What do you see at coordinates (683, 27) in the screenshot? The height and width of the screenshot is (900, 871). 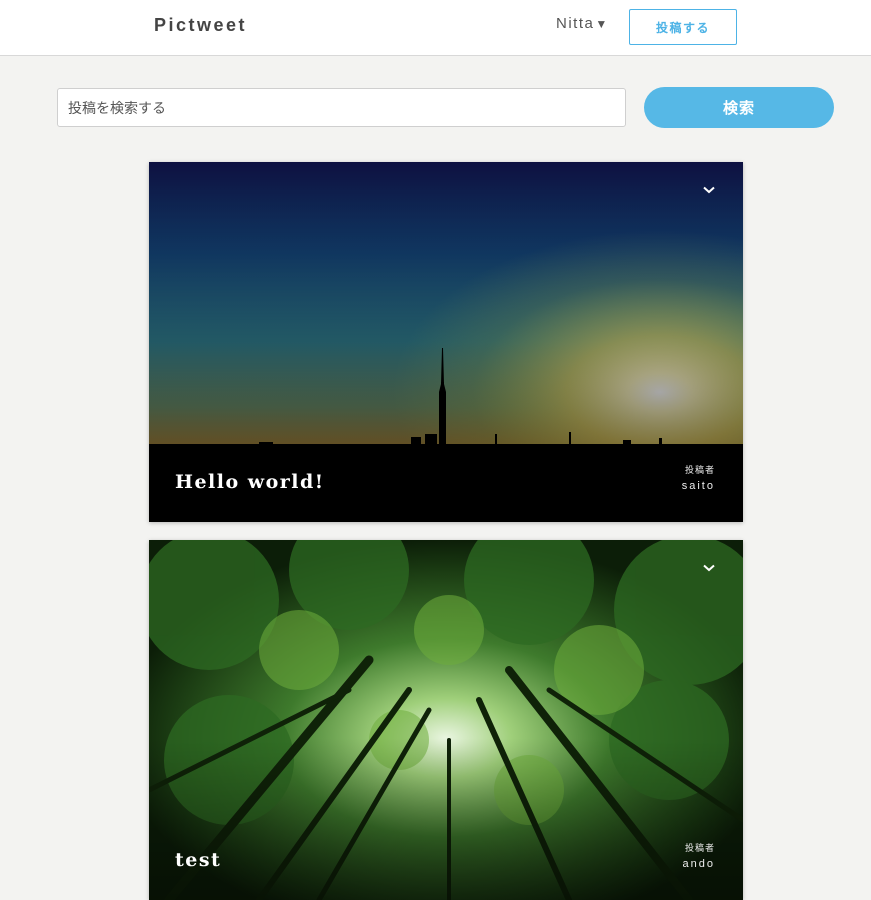 I see `new-post-button: 投稿する` at bounding box center [683, 27].